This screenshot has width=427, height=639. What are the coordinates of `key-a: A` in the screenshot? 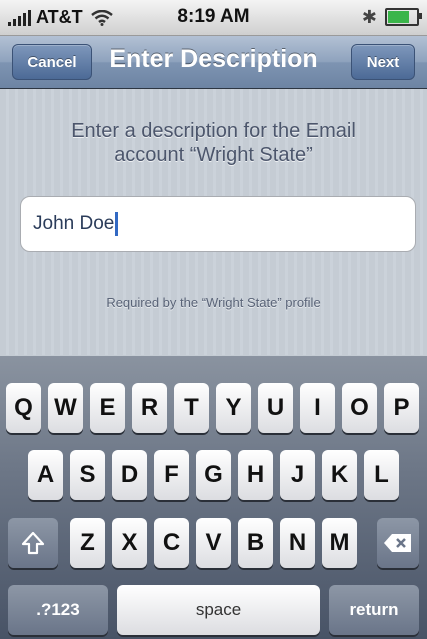 It's located at (45, 475).